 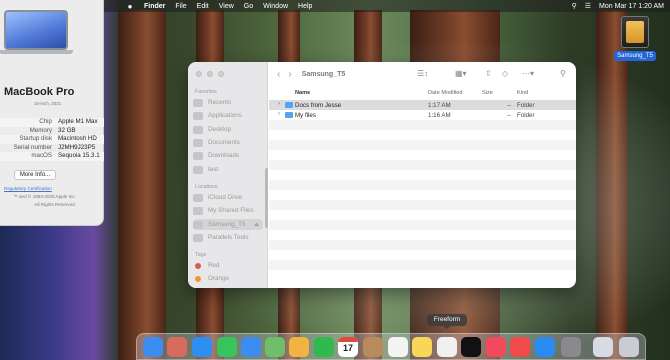 I want to click on desktop-disk-samsung: Samsung_T5, so click(x=635, y=39).